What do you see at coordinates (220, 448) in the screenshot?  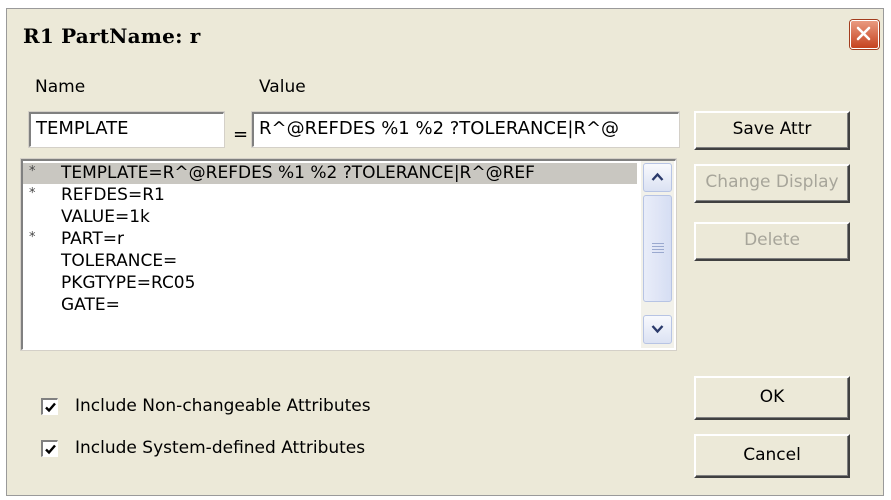 I see `system-defined-label: Include System-defined Attributes` at bounding box center [220, 448].